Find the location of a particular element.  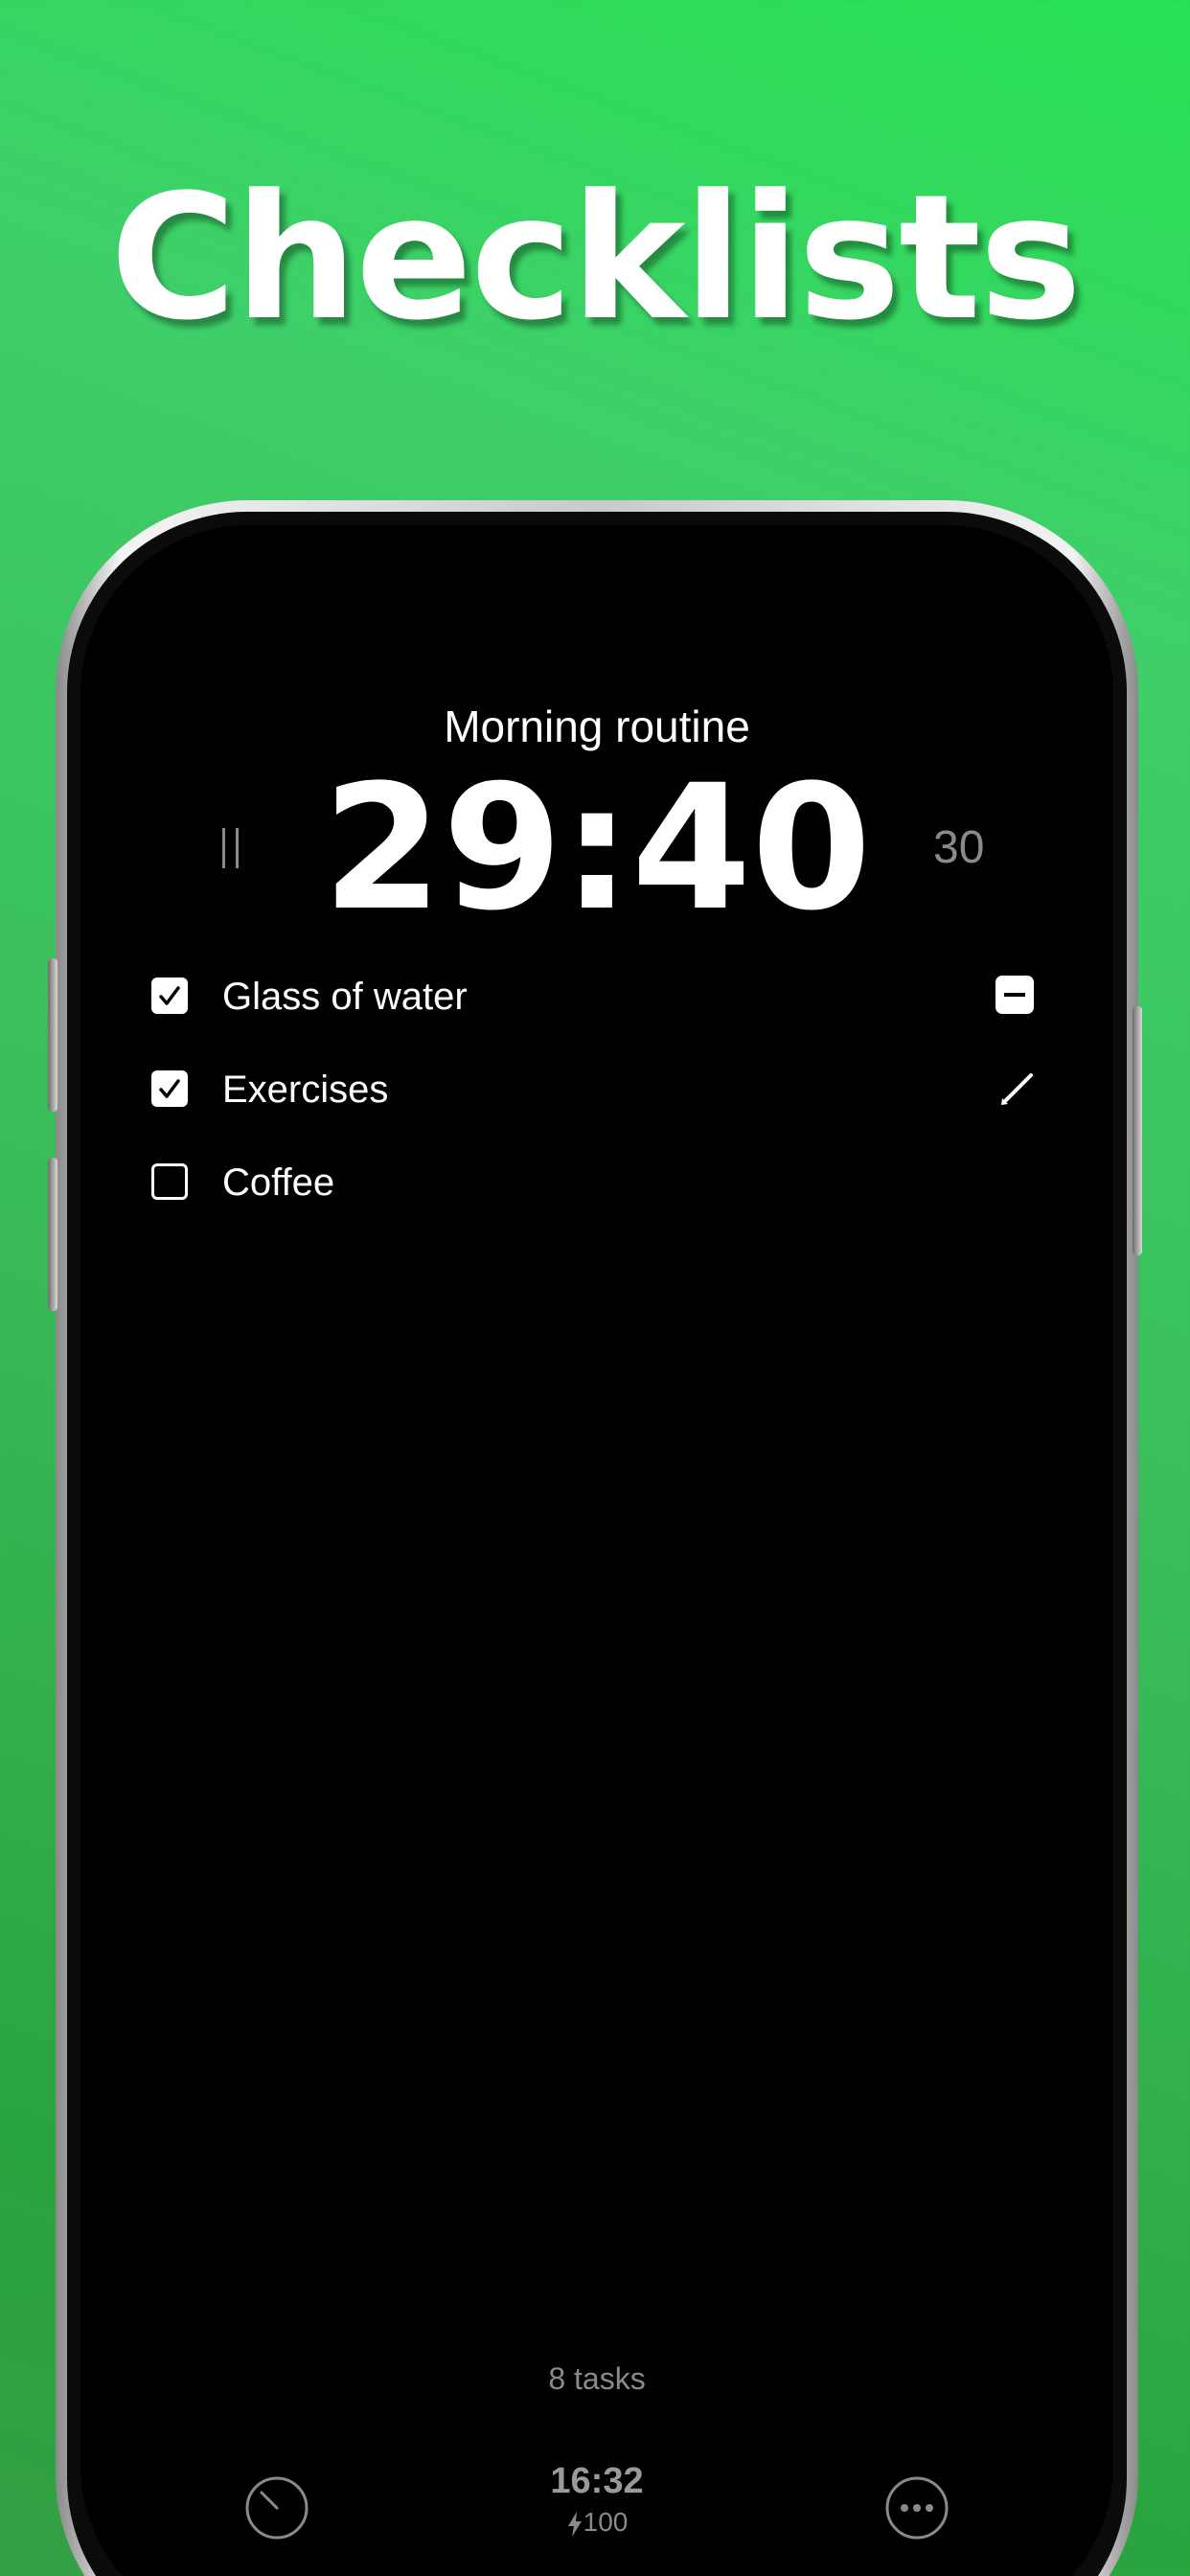

task-label: Coffee is located at coordinates (279, 1183).